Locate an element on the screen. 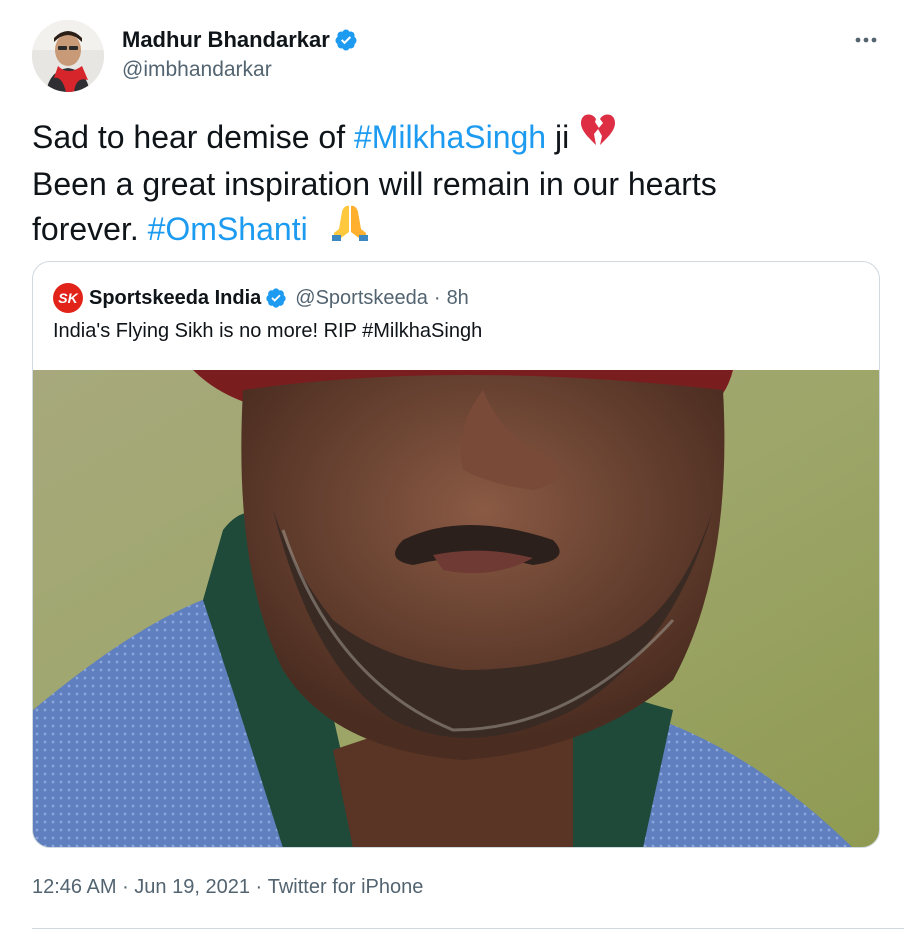  hashtag-link: #MilkhaSingh is located at coordinates (450, 137).